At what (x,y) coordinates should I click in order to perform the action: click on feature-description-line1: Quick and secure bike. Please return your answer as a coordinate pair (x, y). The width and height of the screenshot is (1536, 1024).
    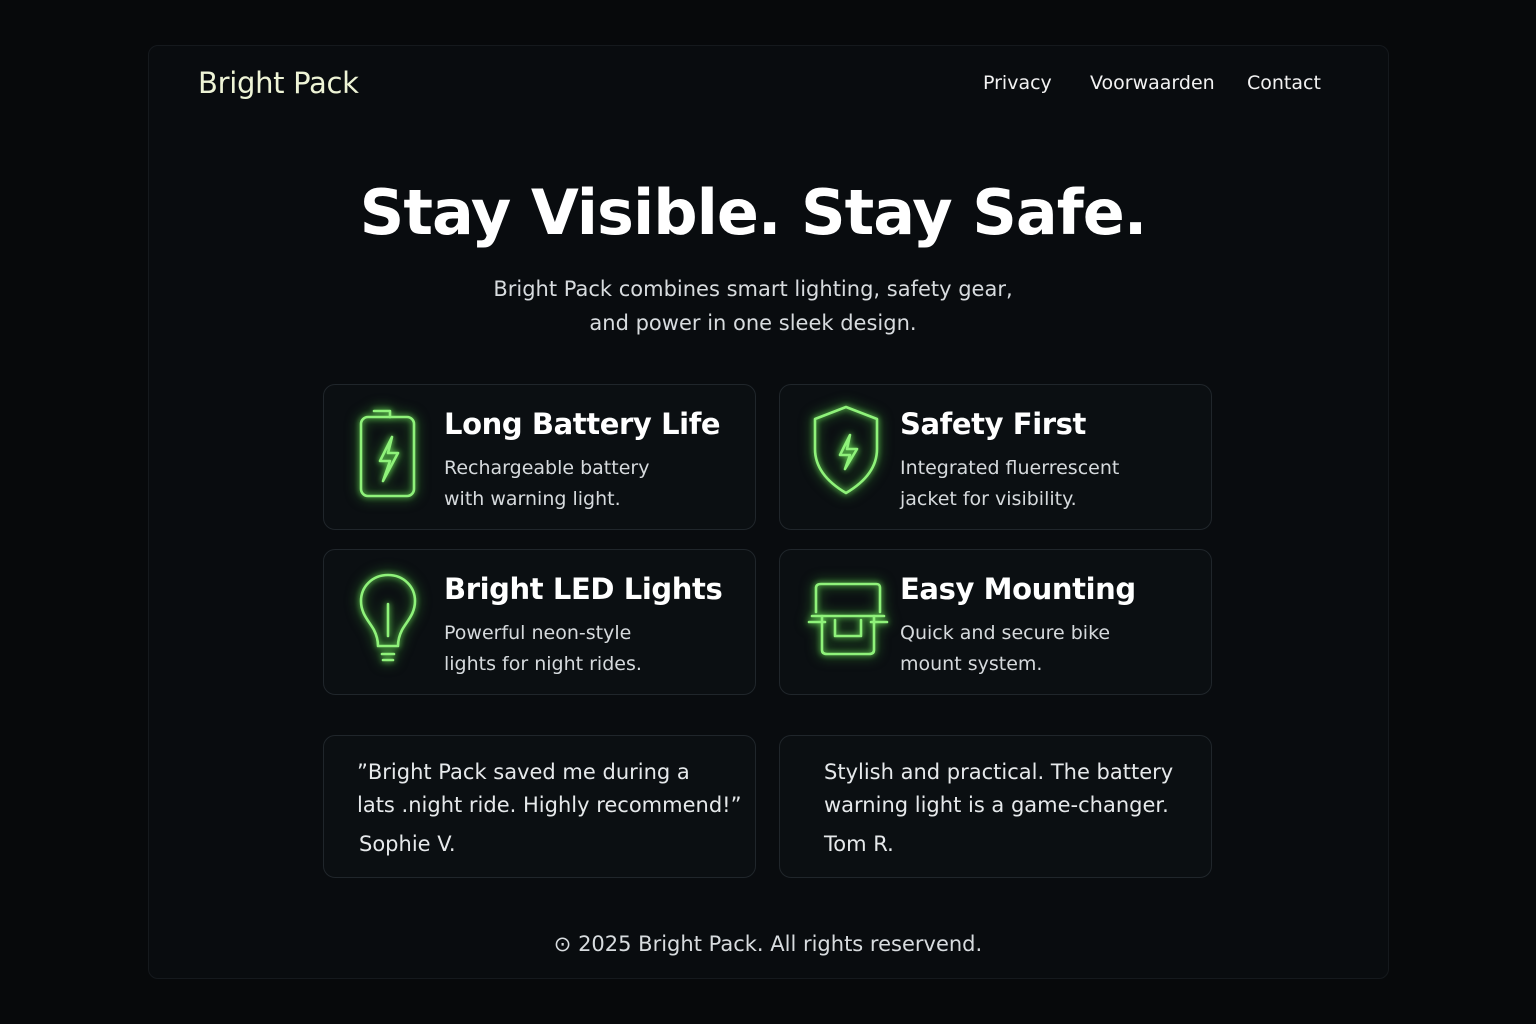
    Looking at the image, I should click on (1005, 633).